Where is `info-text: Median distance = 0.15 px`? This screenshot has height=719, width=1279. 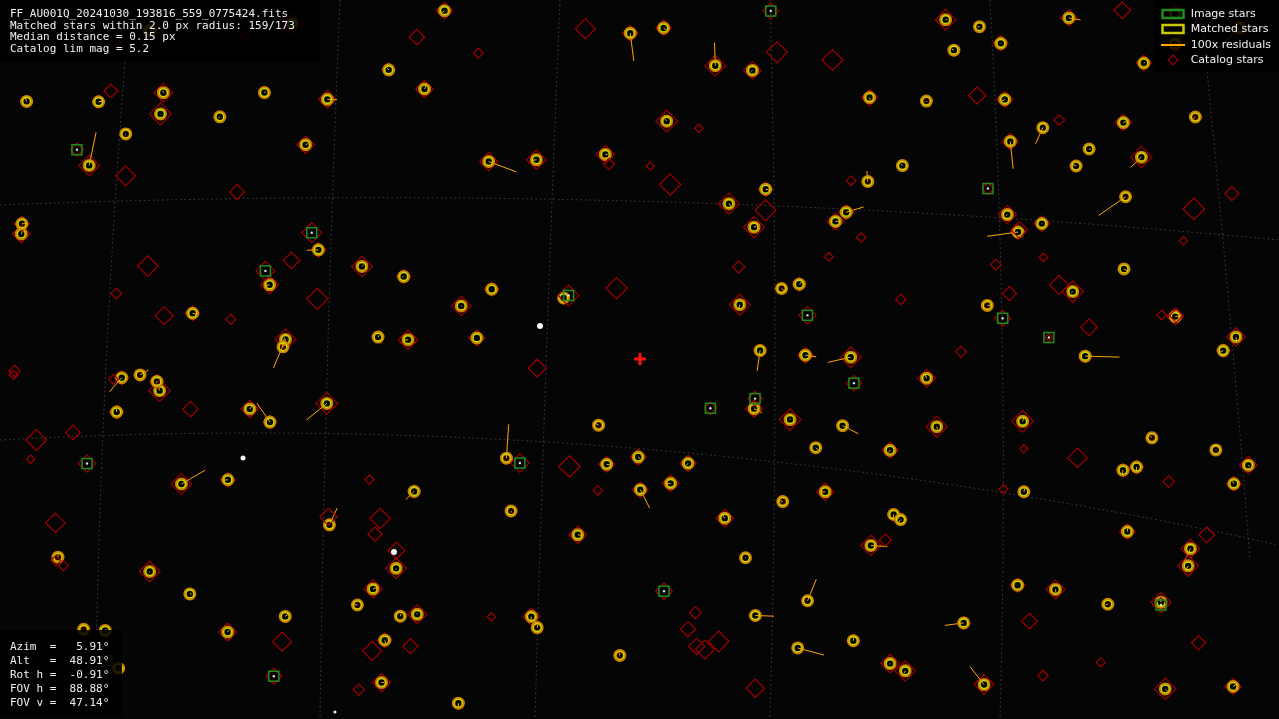
info-text: Median distance = 0.15 px is located at coordinates (93, 37).